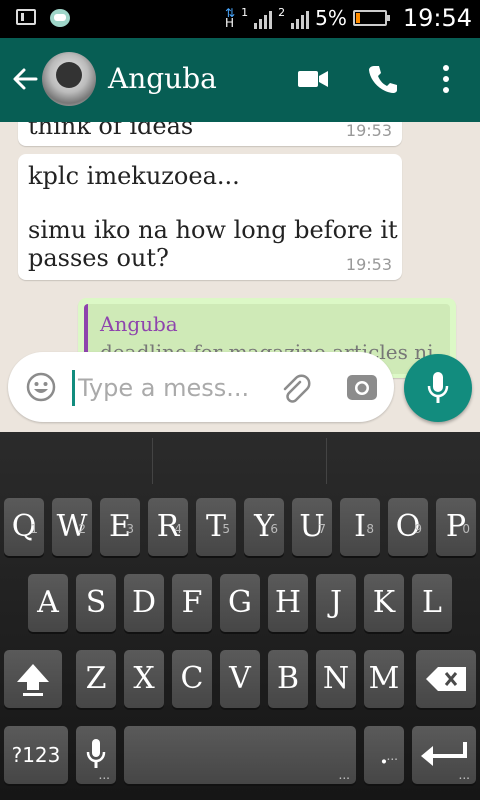 The image size is (480, 800). Describe the element at coordinates (192, 603) in the screenshot. I see `key-f: F` at that location.